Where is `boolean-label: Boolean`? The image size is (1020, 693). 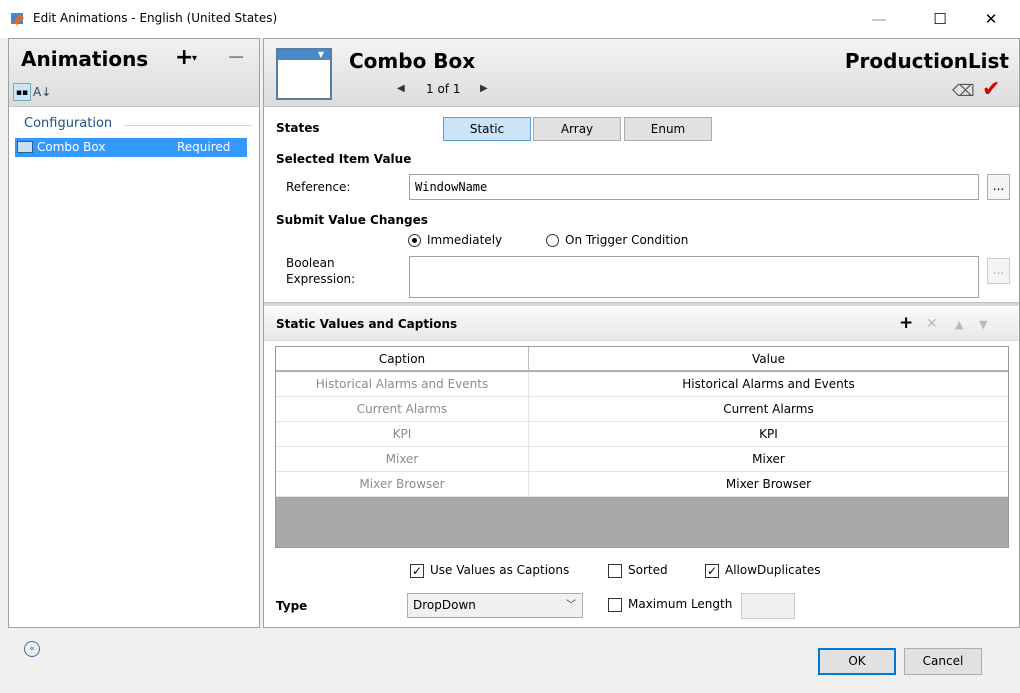
boolean-label: Boolean is located at coordinates (310, 263).